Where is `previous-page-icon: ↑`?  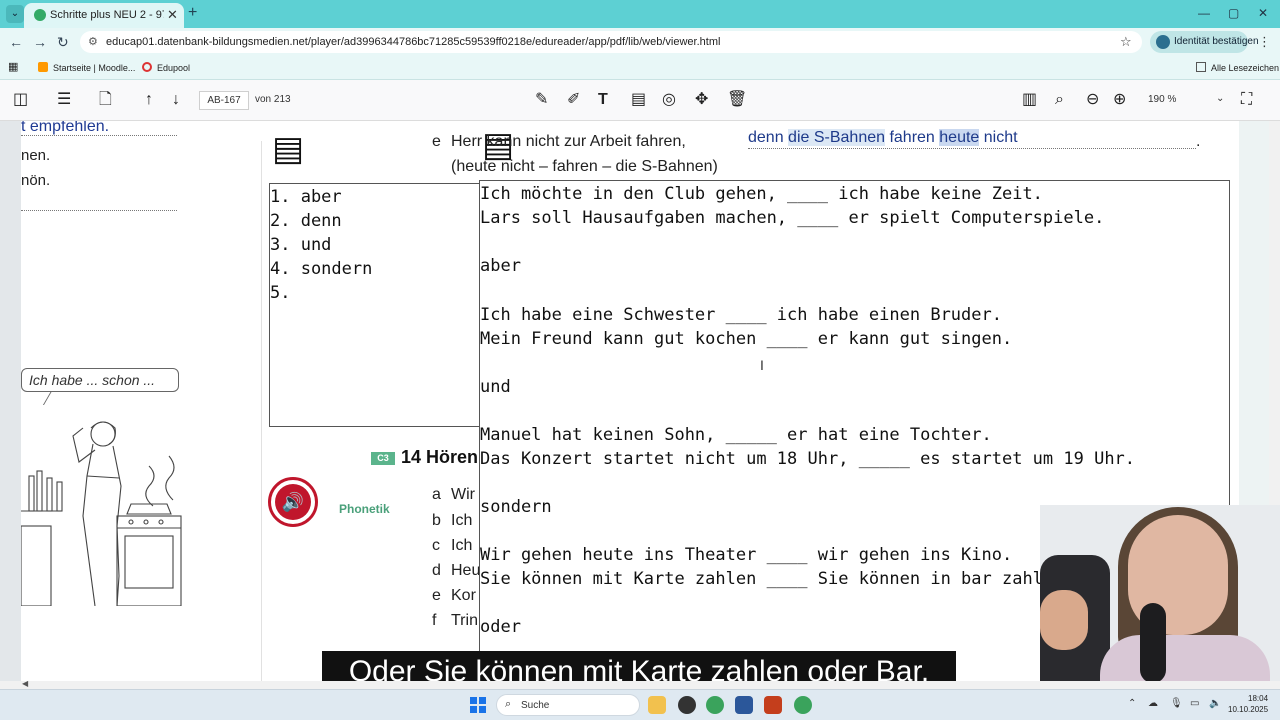 previous-page-icon: ↑ is located at coordinates (149, 100).